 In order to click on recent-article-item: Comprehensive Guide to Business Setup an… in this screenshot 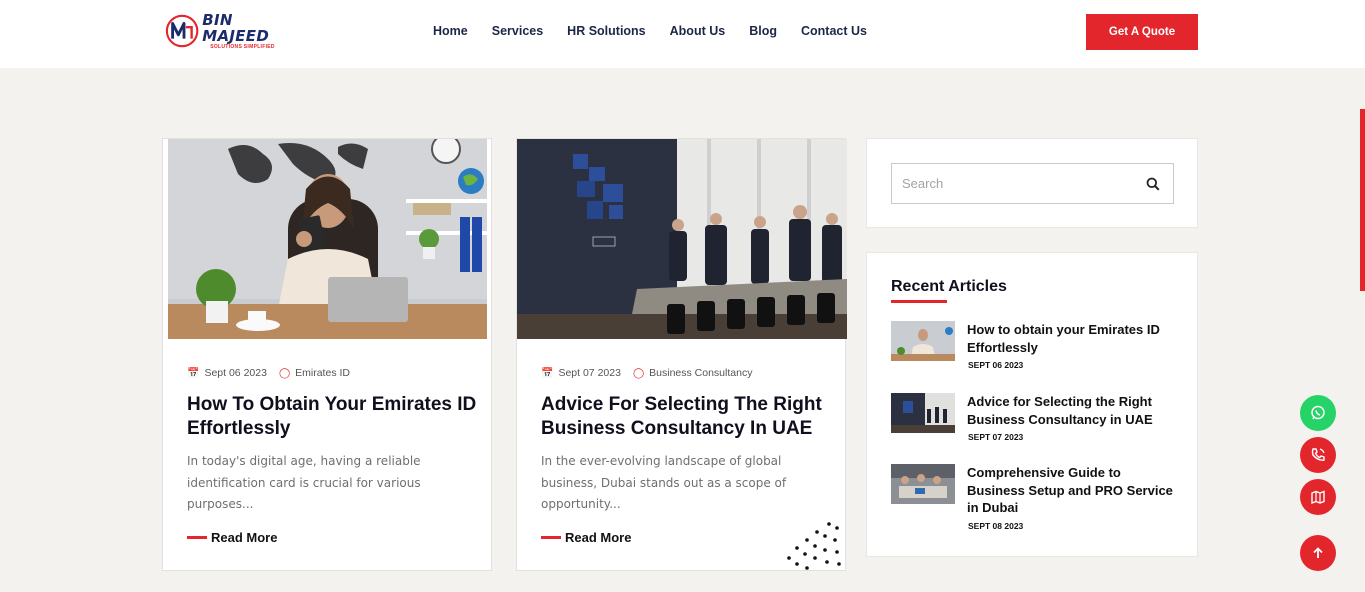, I will do `click(1036, 497)`.